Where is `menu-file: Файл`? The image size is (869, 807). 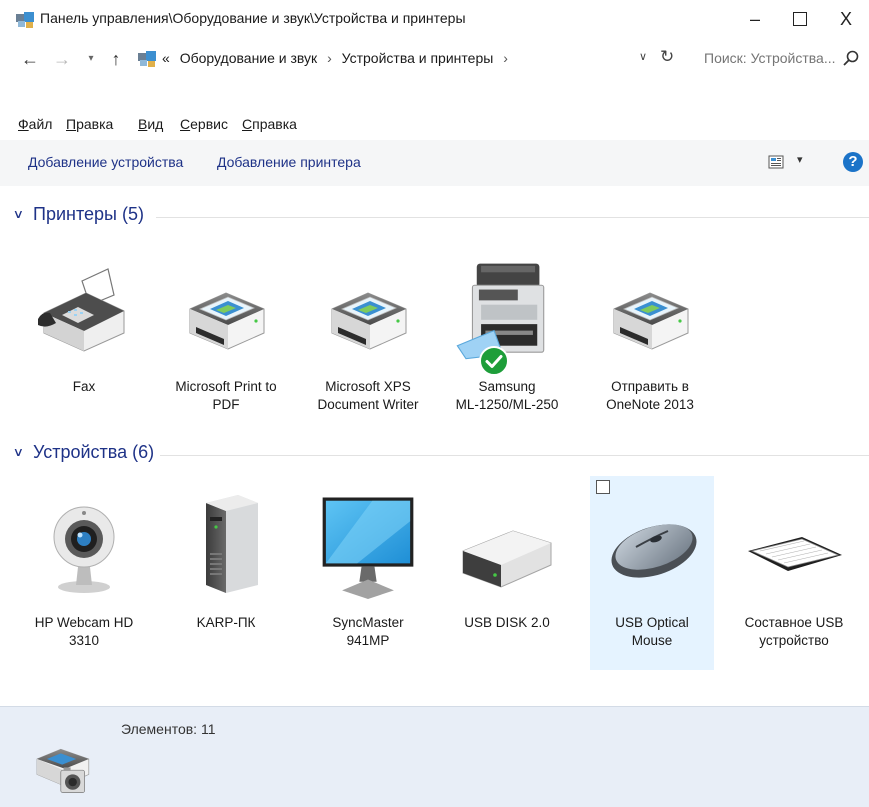
menu-file: Файл is located at coordinates (35, 124).